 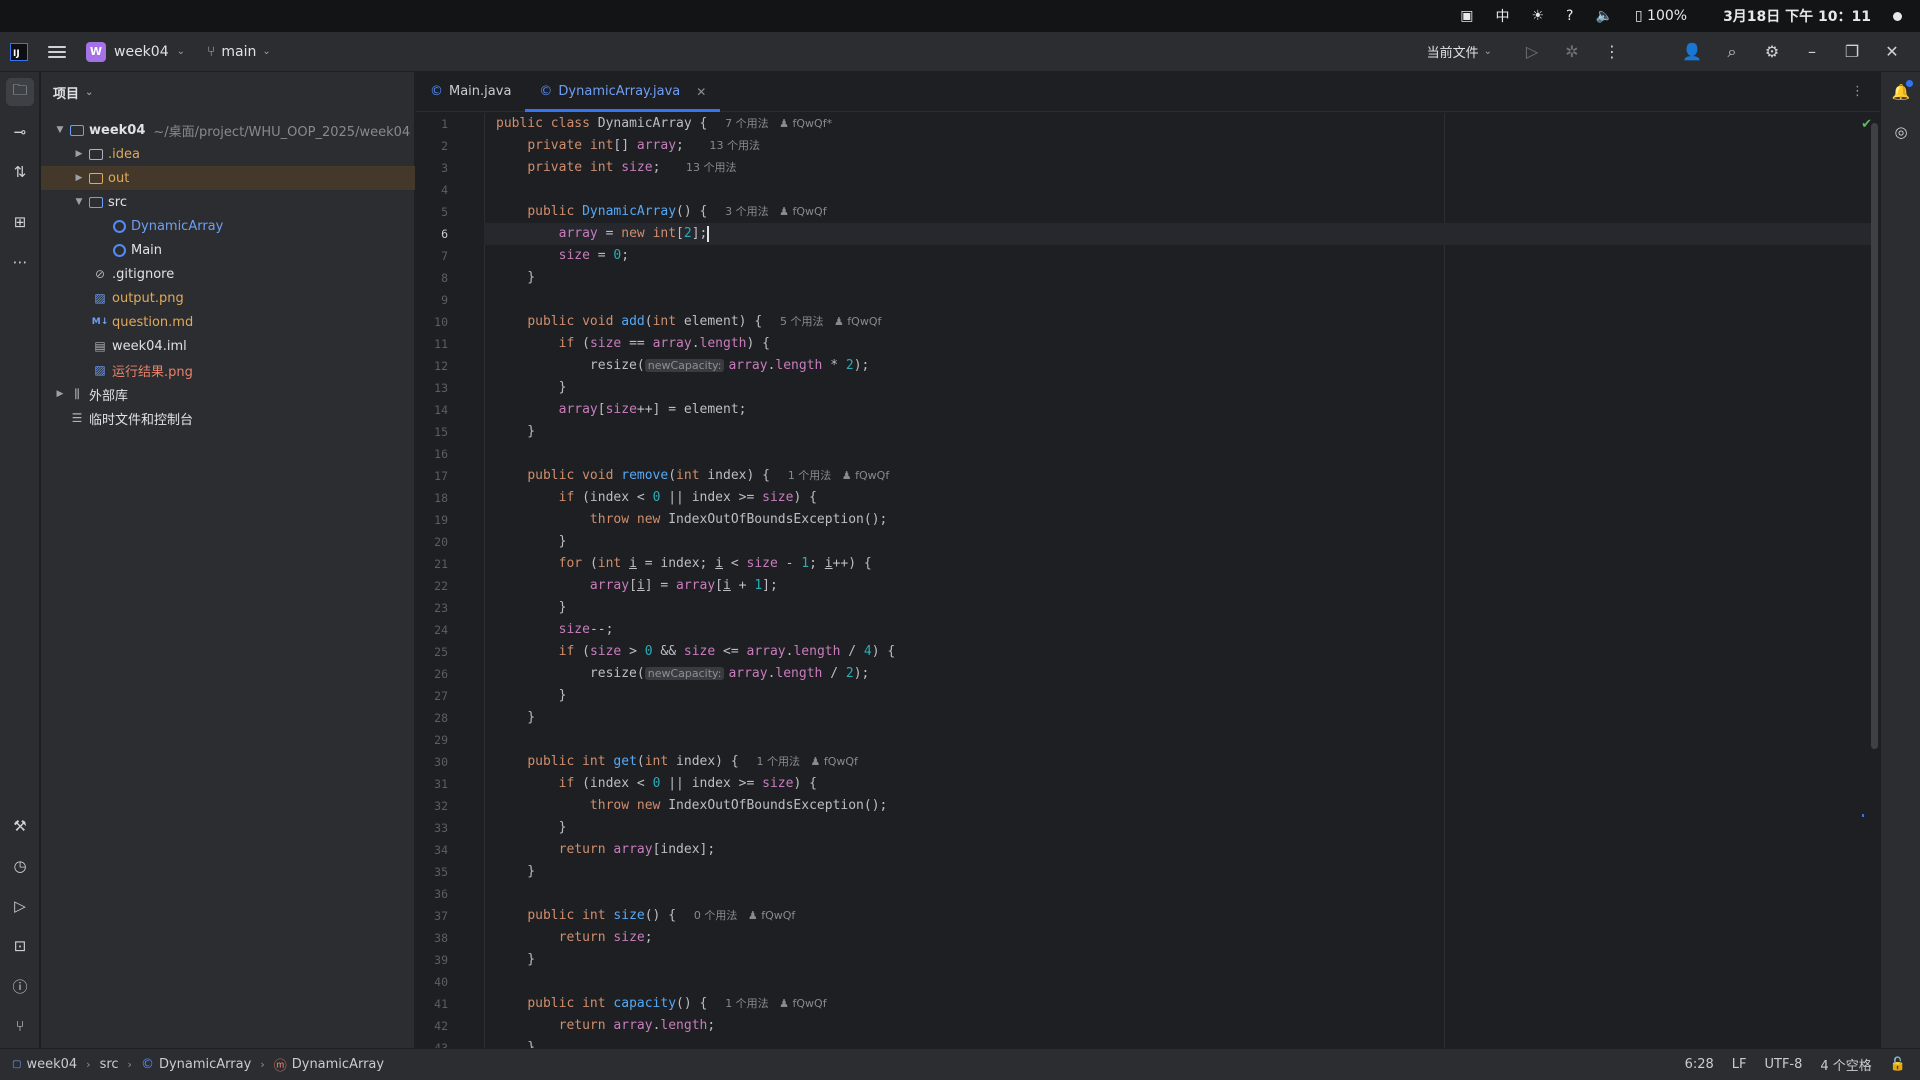 What do you see at coordinates (228, 298) in the screenshot?
I see `tree-item-output-png: ▨ output.png` at bounding box center [228, 298].